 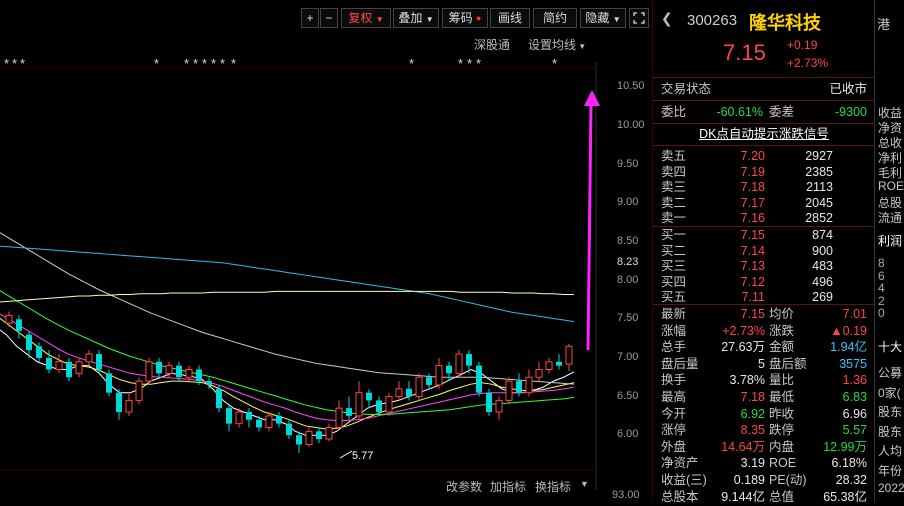 I want to click on stat-label: 换手, so click(x=674, y=380).